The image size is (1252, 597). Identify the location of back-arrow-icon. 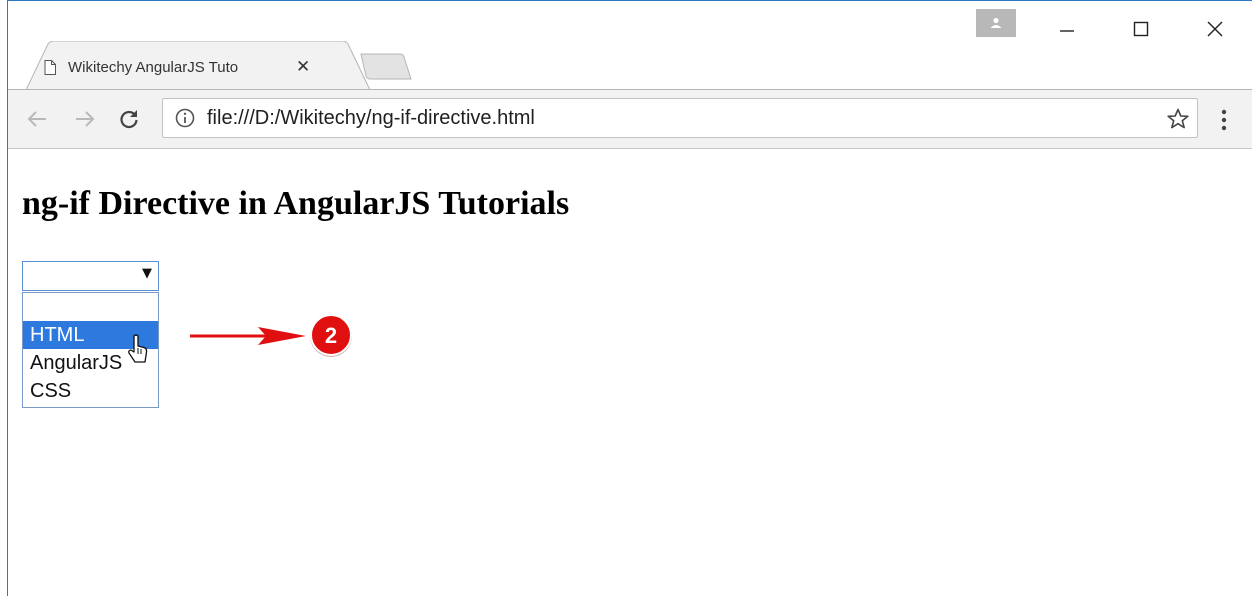
(36, 119).